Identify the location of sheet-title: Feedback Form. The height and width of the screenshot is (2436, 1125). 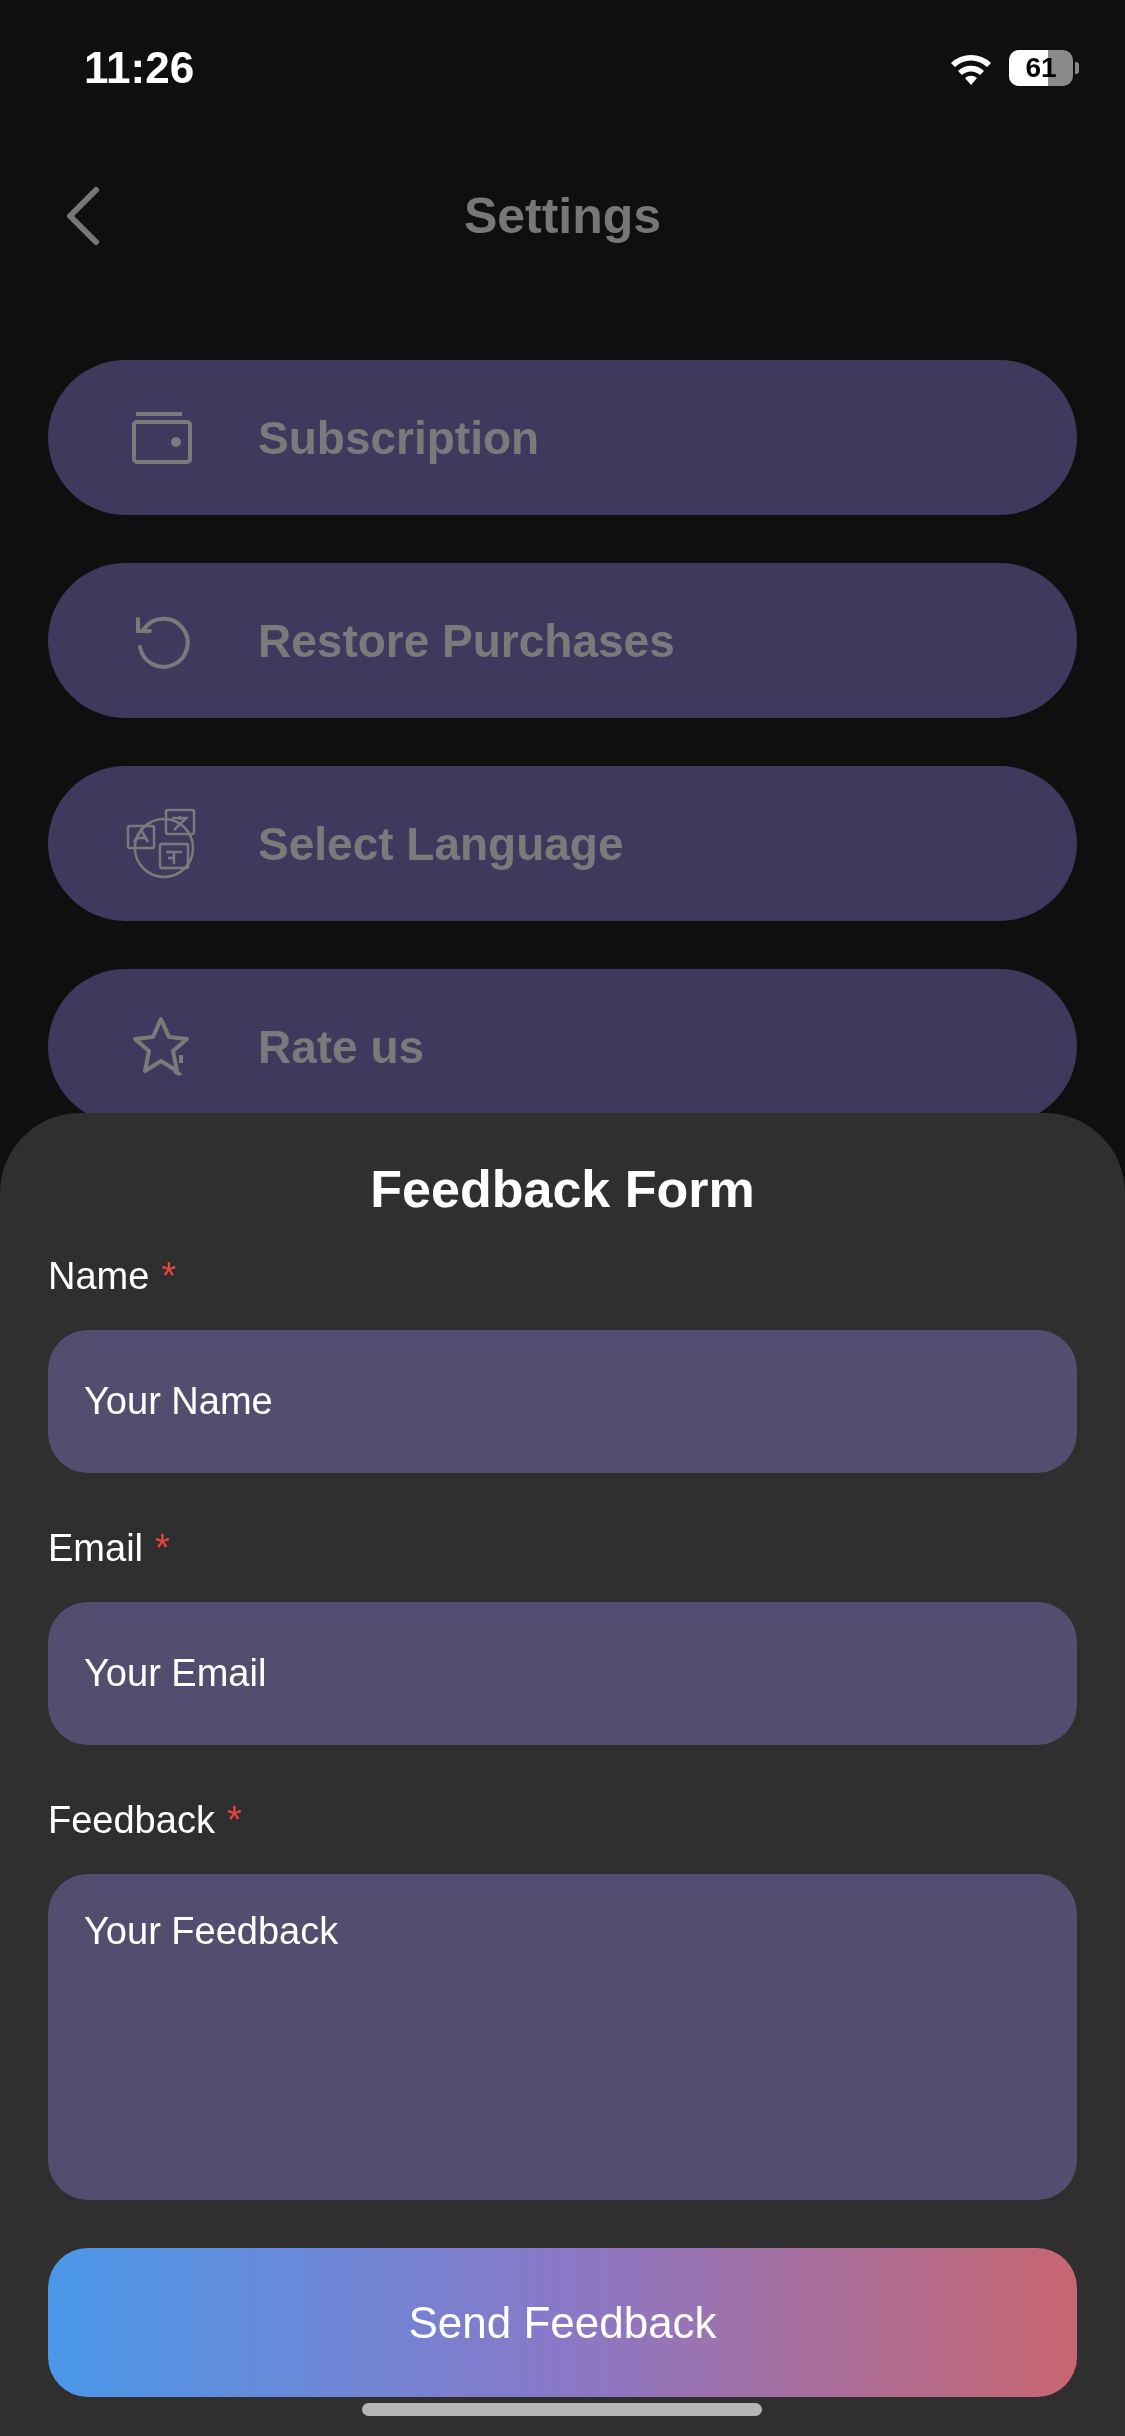
(562, 1189).